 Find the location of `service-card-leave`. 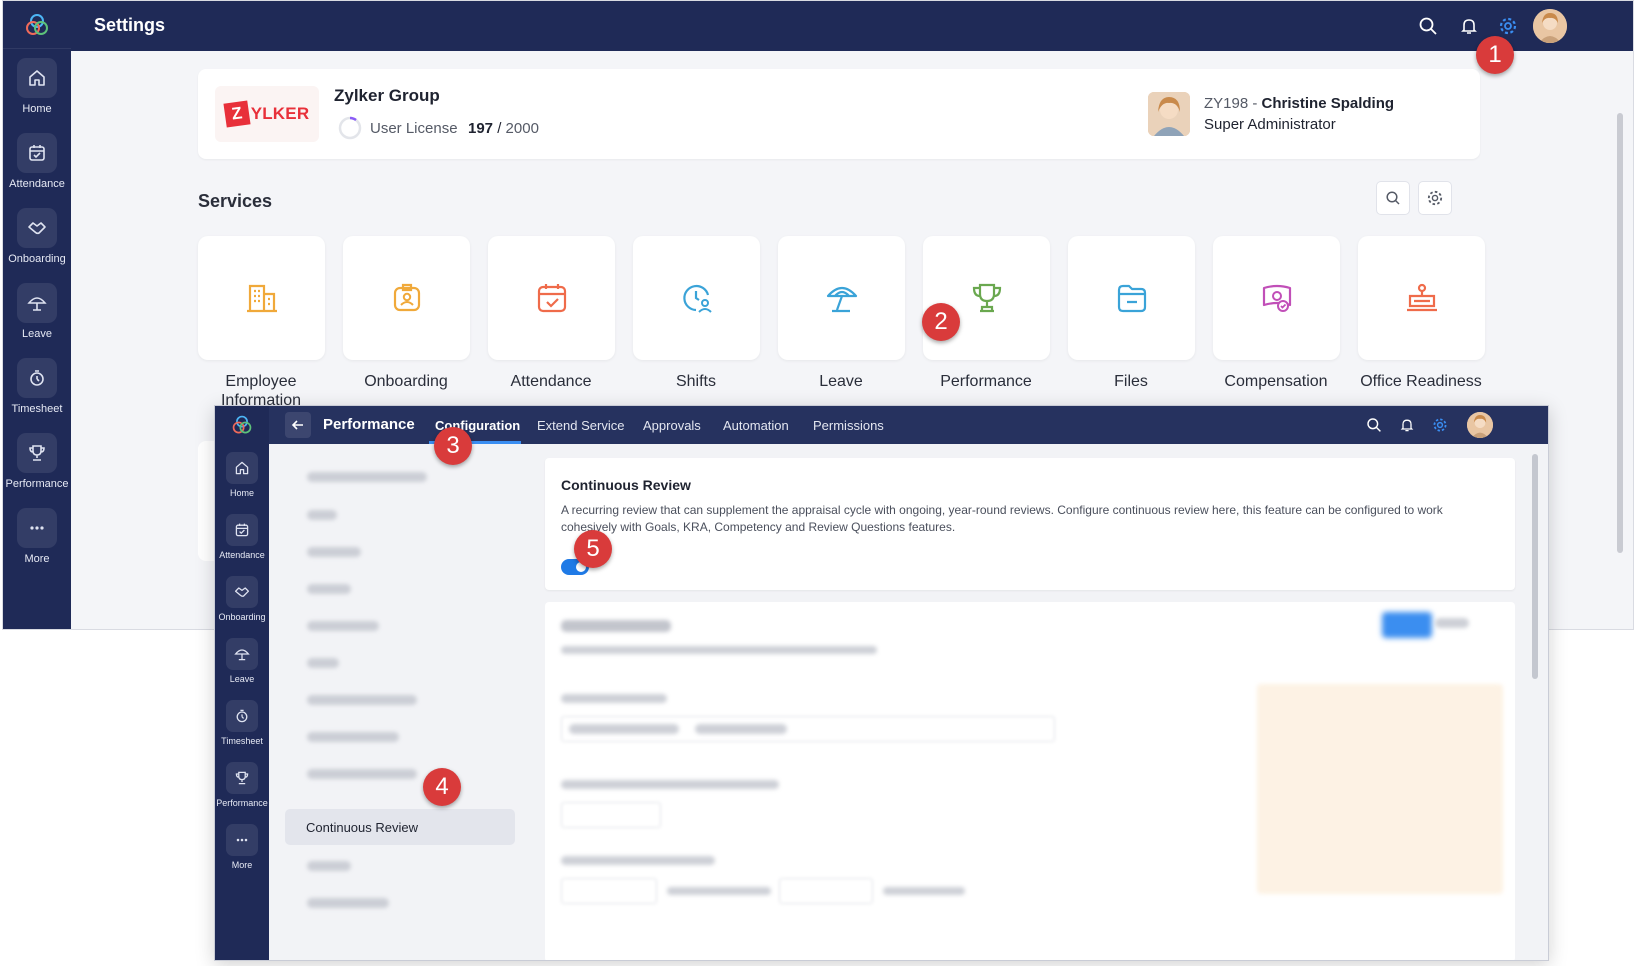

service-card-leave is located at coordinates (841, 298).